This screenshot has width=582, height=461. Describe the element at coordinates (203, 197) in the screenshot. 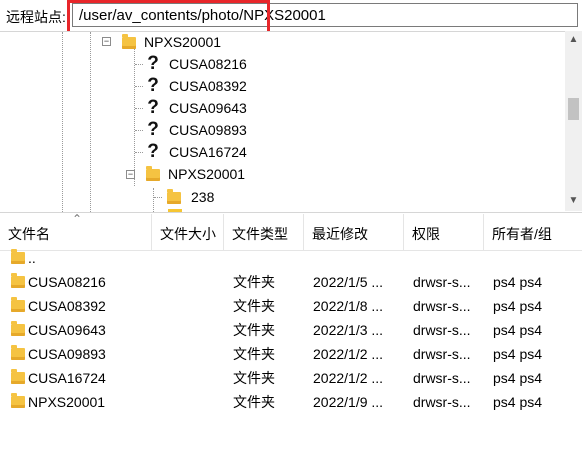

I see `tree-node-label: 238` at that location.